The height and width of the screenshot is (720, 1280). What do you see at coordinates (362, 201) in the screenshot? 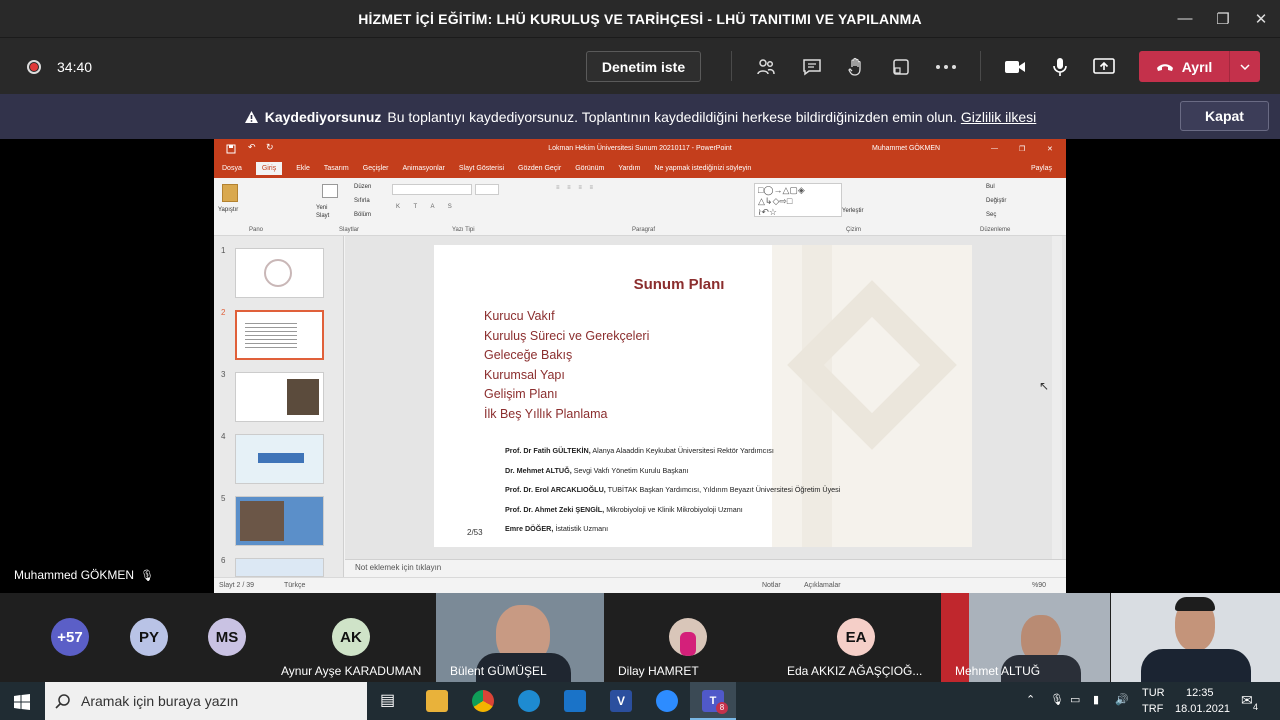
I see `reset-button: Sıfırla` at bounding box center [362, 201].